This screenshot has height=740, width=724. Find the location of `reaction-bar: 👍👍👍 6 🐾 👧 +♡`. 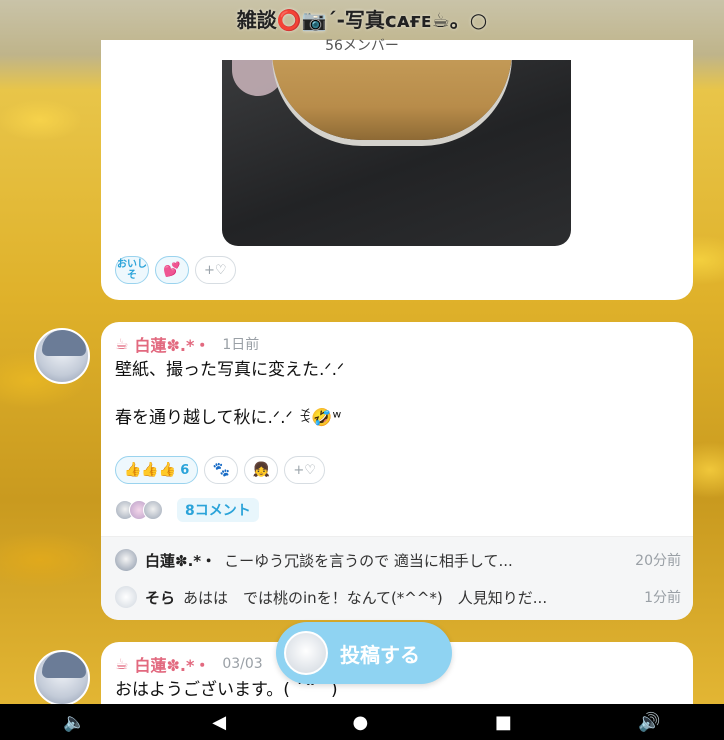

reaction-bar: 👍👍👍 6 🐾 👧 +♡ is located at coordinates (220, 470).